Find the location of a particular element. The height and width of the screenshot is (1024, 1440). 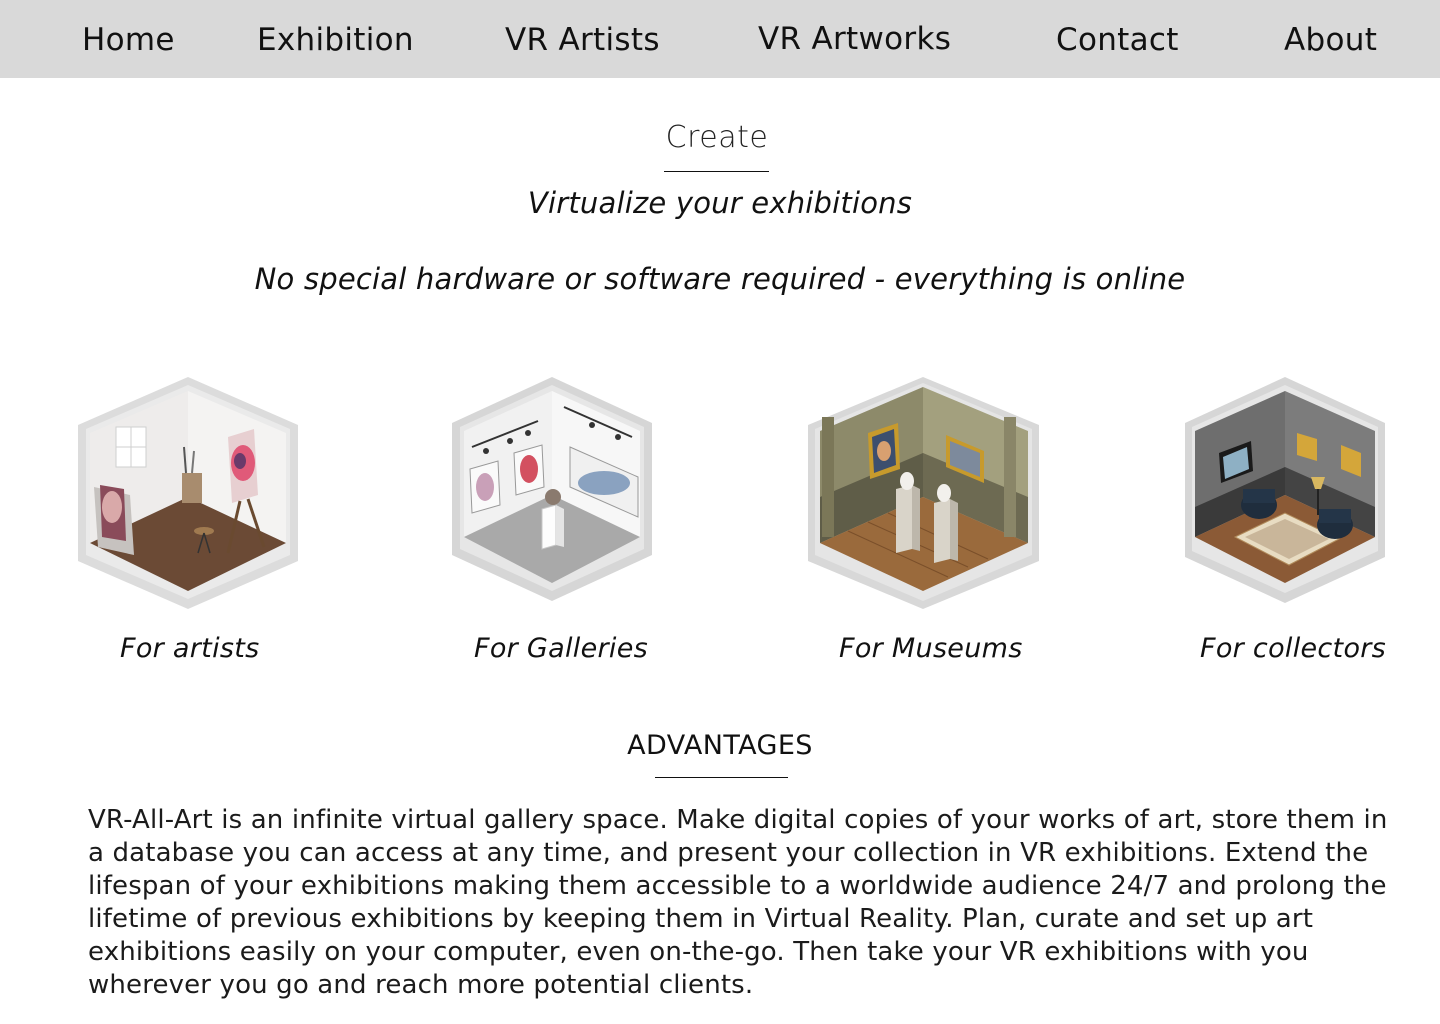

museum-room-icon is located at coordinates (923, 493).